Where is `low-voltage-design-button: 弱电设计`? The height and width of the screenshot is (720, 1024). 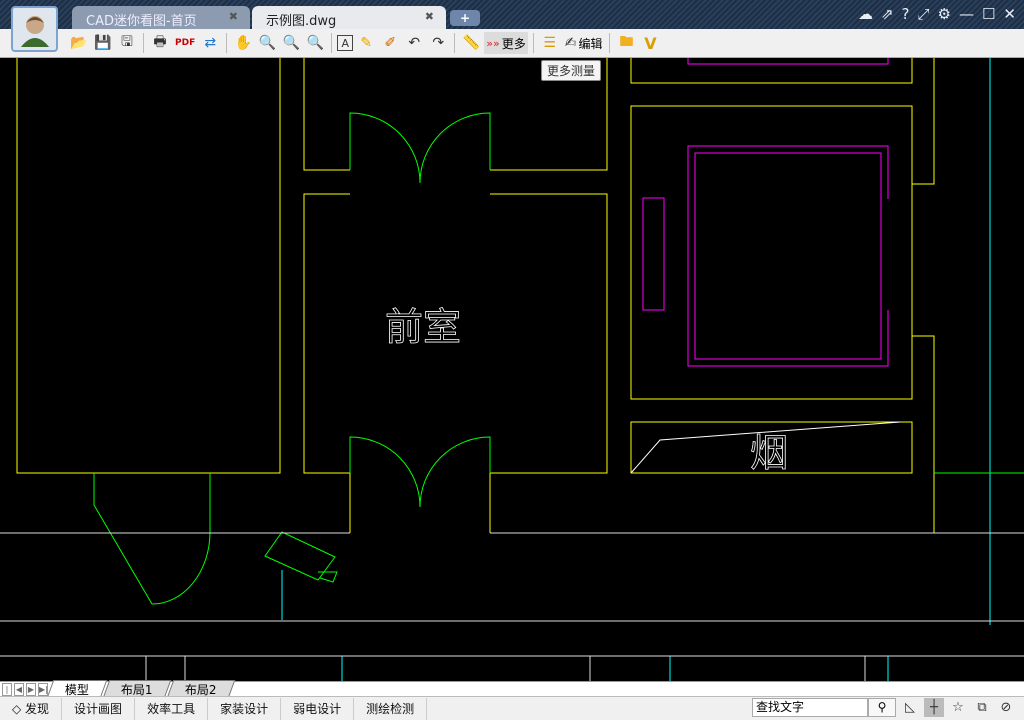
low-voltage-design-button: 弱电设计 is located at coordinates (318, 708).